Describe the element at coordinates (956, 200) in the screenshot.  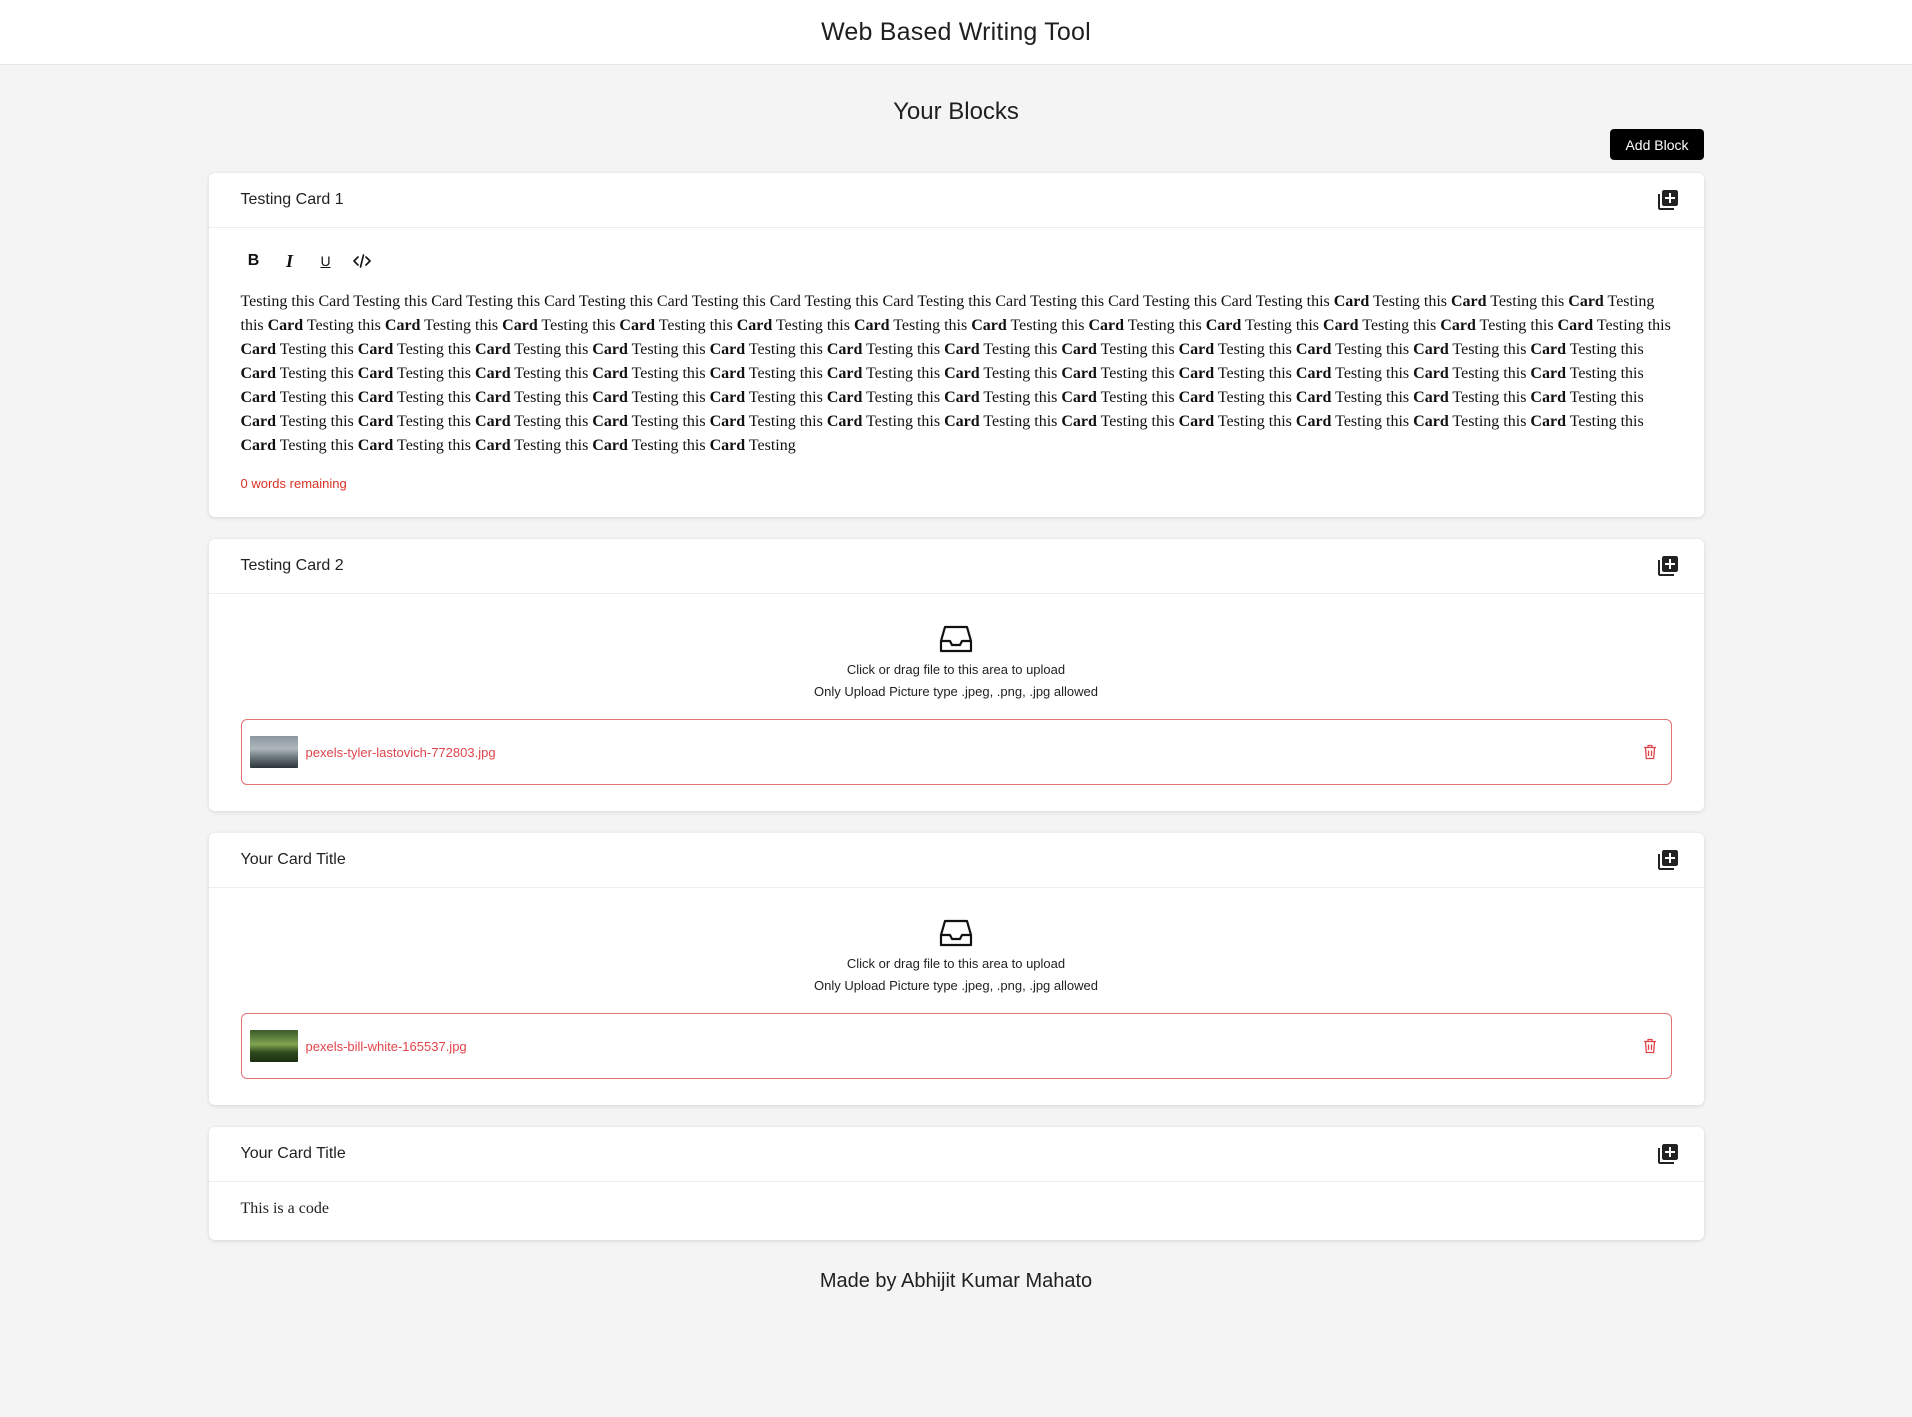
I see `card-header: Testing Card 1` at that location.